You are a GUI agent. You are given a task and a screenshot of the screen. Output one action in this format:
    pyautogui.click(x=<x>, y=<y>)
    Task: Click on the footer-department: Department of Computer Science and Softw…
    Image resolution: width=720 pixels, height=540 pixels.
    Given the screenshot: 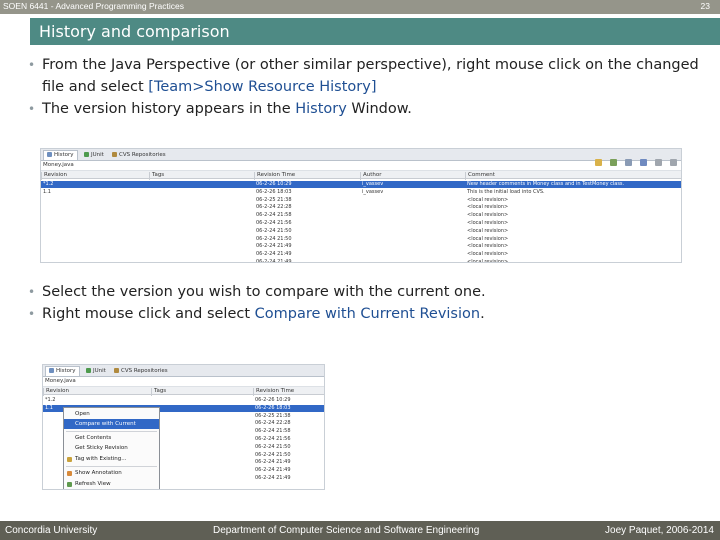 What is the action you would take?
    pyautogui.click(x=346, y=530)
    